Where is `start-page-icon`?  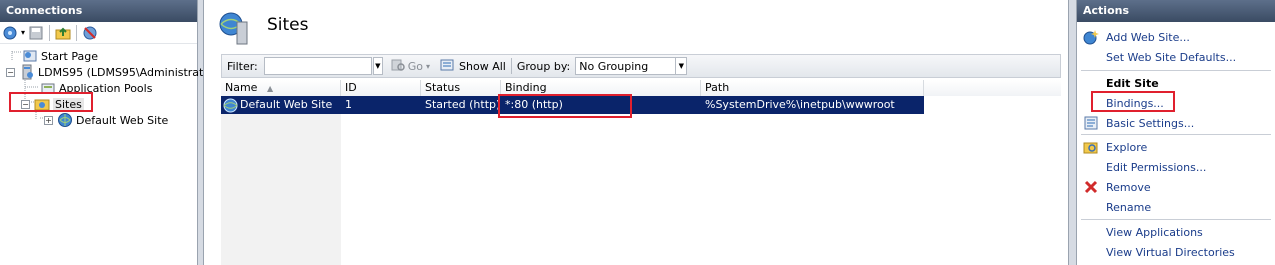 start-page-icon is located at coordinates (30, 56).